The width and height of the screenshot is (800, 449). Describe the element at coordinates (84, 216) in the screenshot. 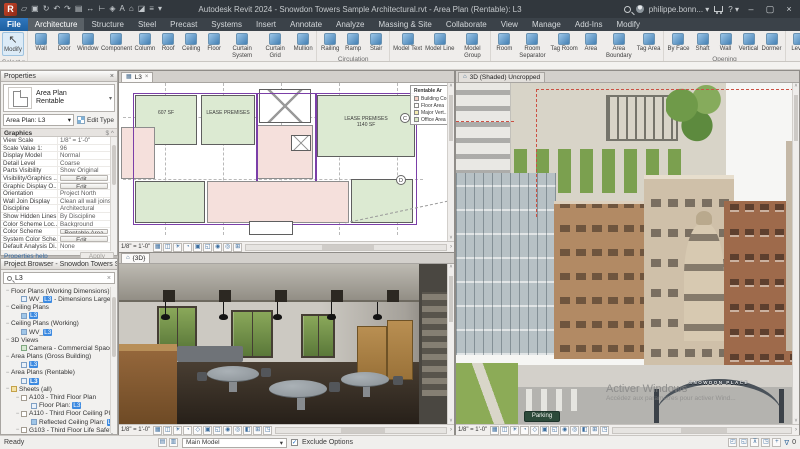

I see `property-value: By Discipline` at that location.